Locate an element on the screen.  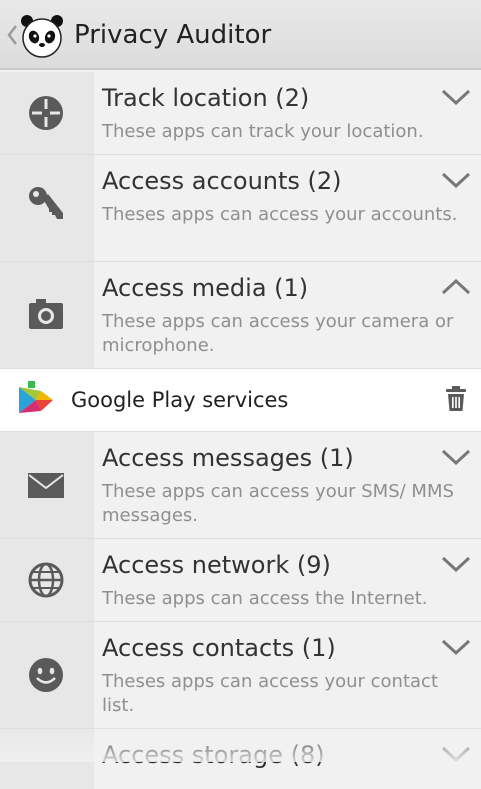
app-row-google-play-services: Google Play services is located at coordinates (240, 400).